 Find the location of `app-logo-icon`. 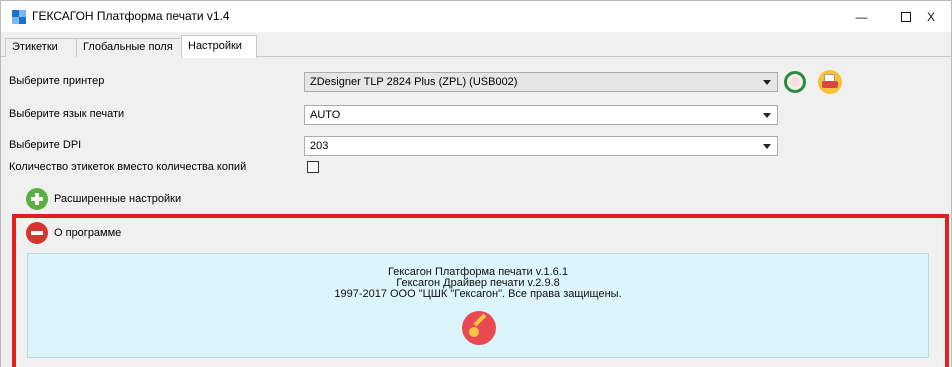

app-logo-icon is located at coordinates (19, 17).